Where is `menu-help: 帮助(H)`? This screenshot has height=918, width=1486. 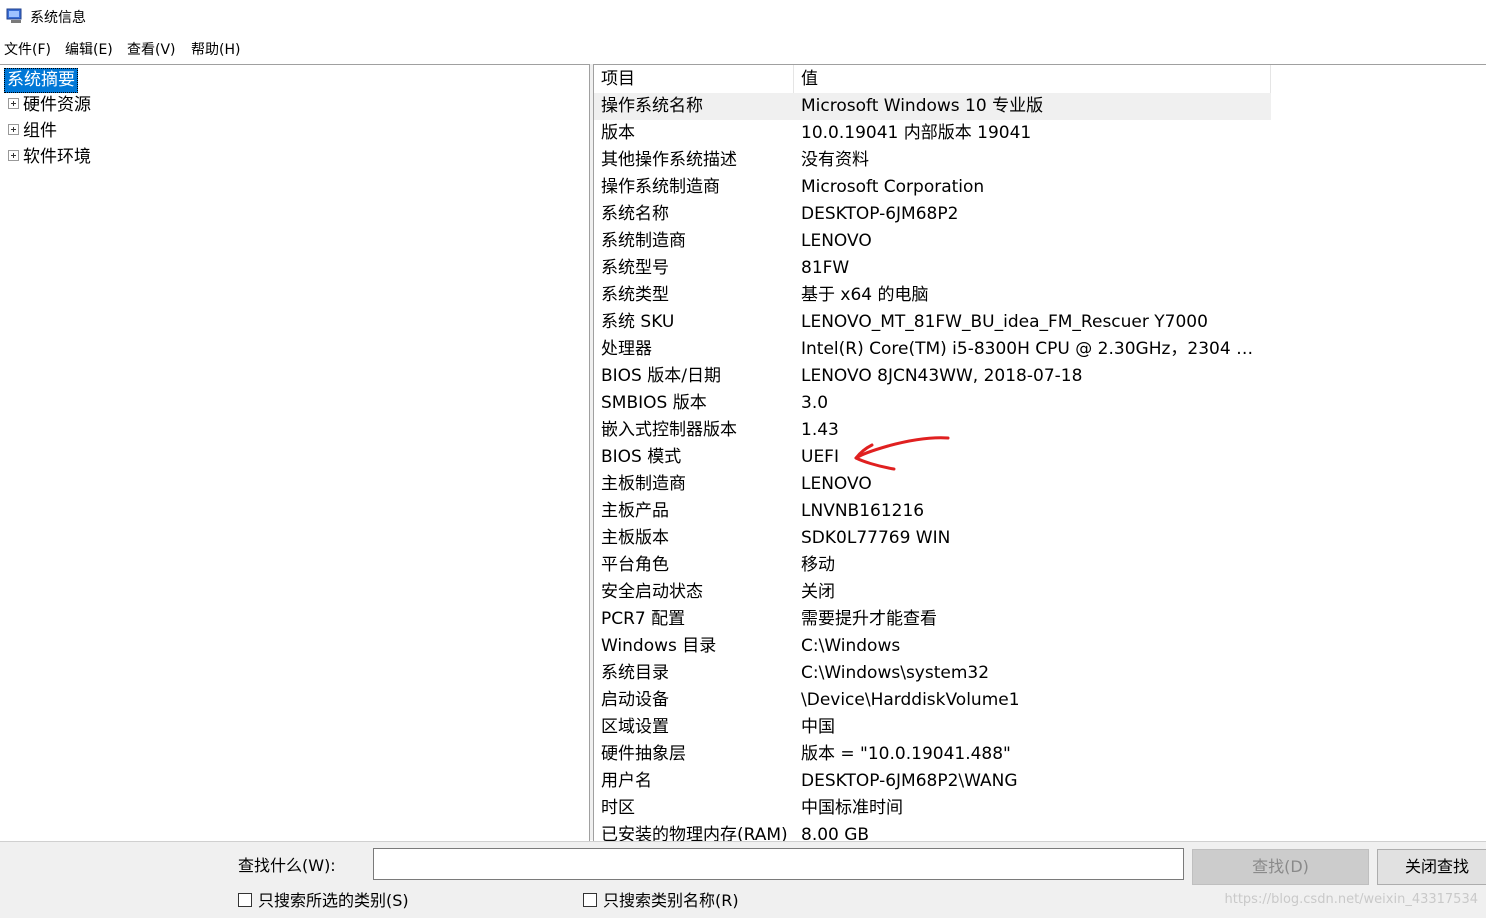
menu-help: 帮助(H) is located at coordinates (215, 49).